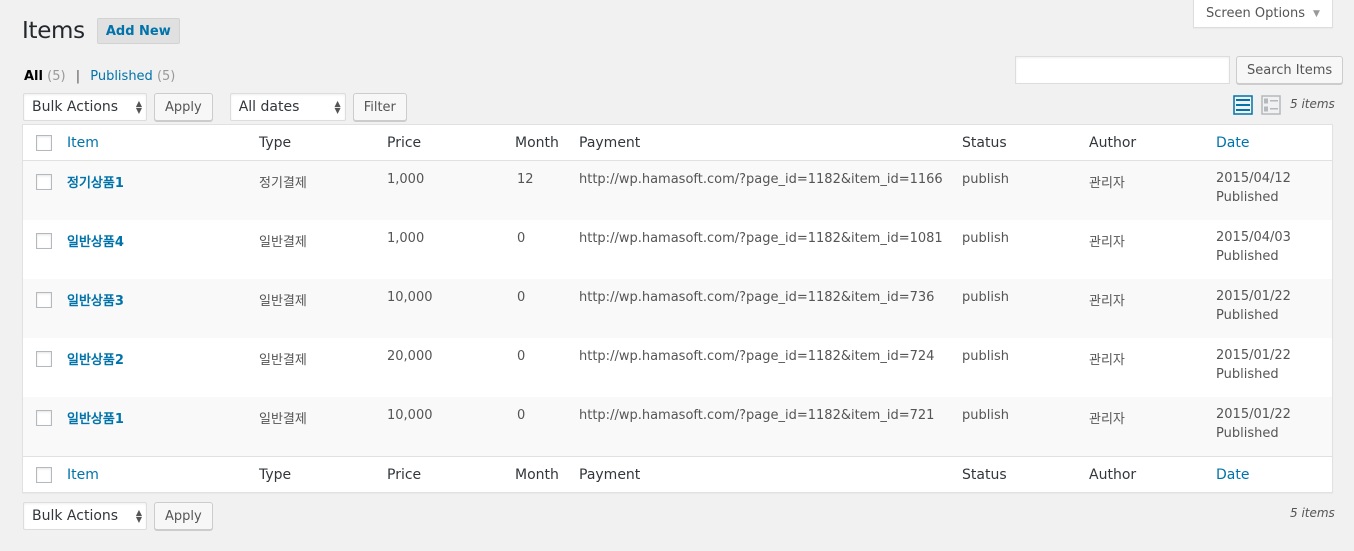 This screenshot has height=551, width=1354. I want to click on screen-options-button: Screen Options ▼, so click(1263, 14).